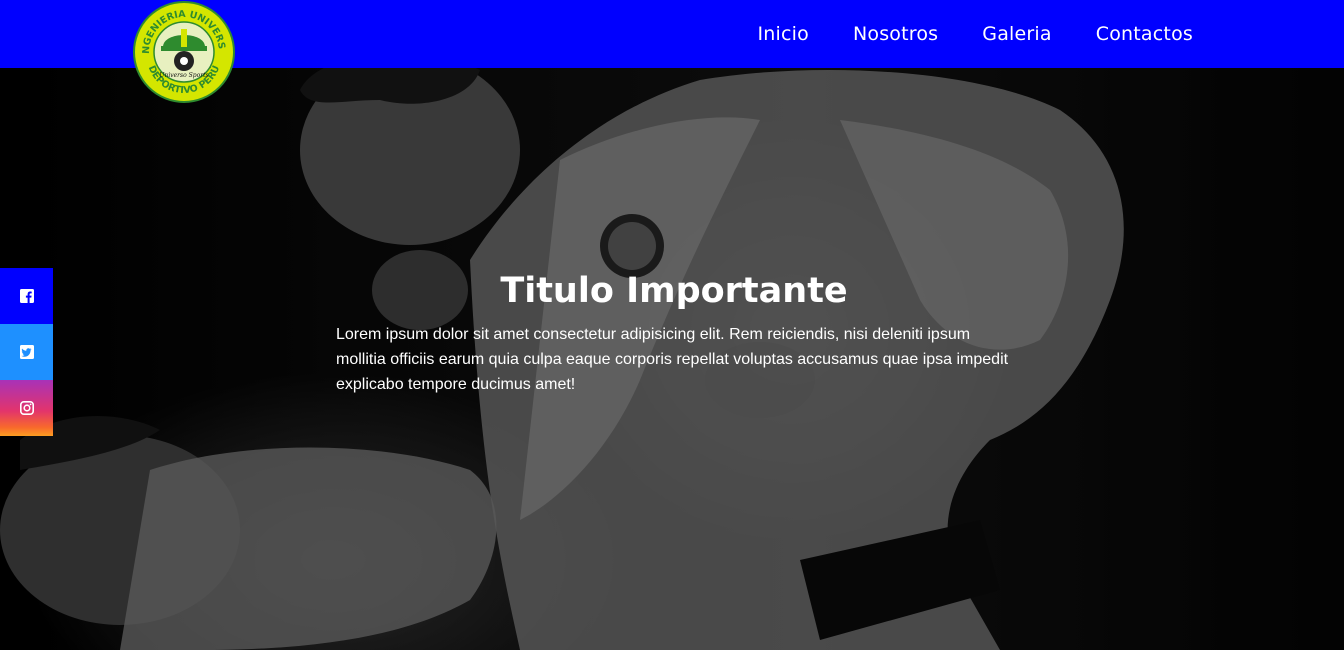 Image resolution: width=1344 pixels, height=650 pixels. I want to click on instagram-icon, so click(26, 408).